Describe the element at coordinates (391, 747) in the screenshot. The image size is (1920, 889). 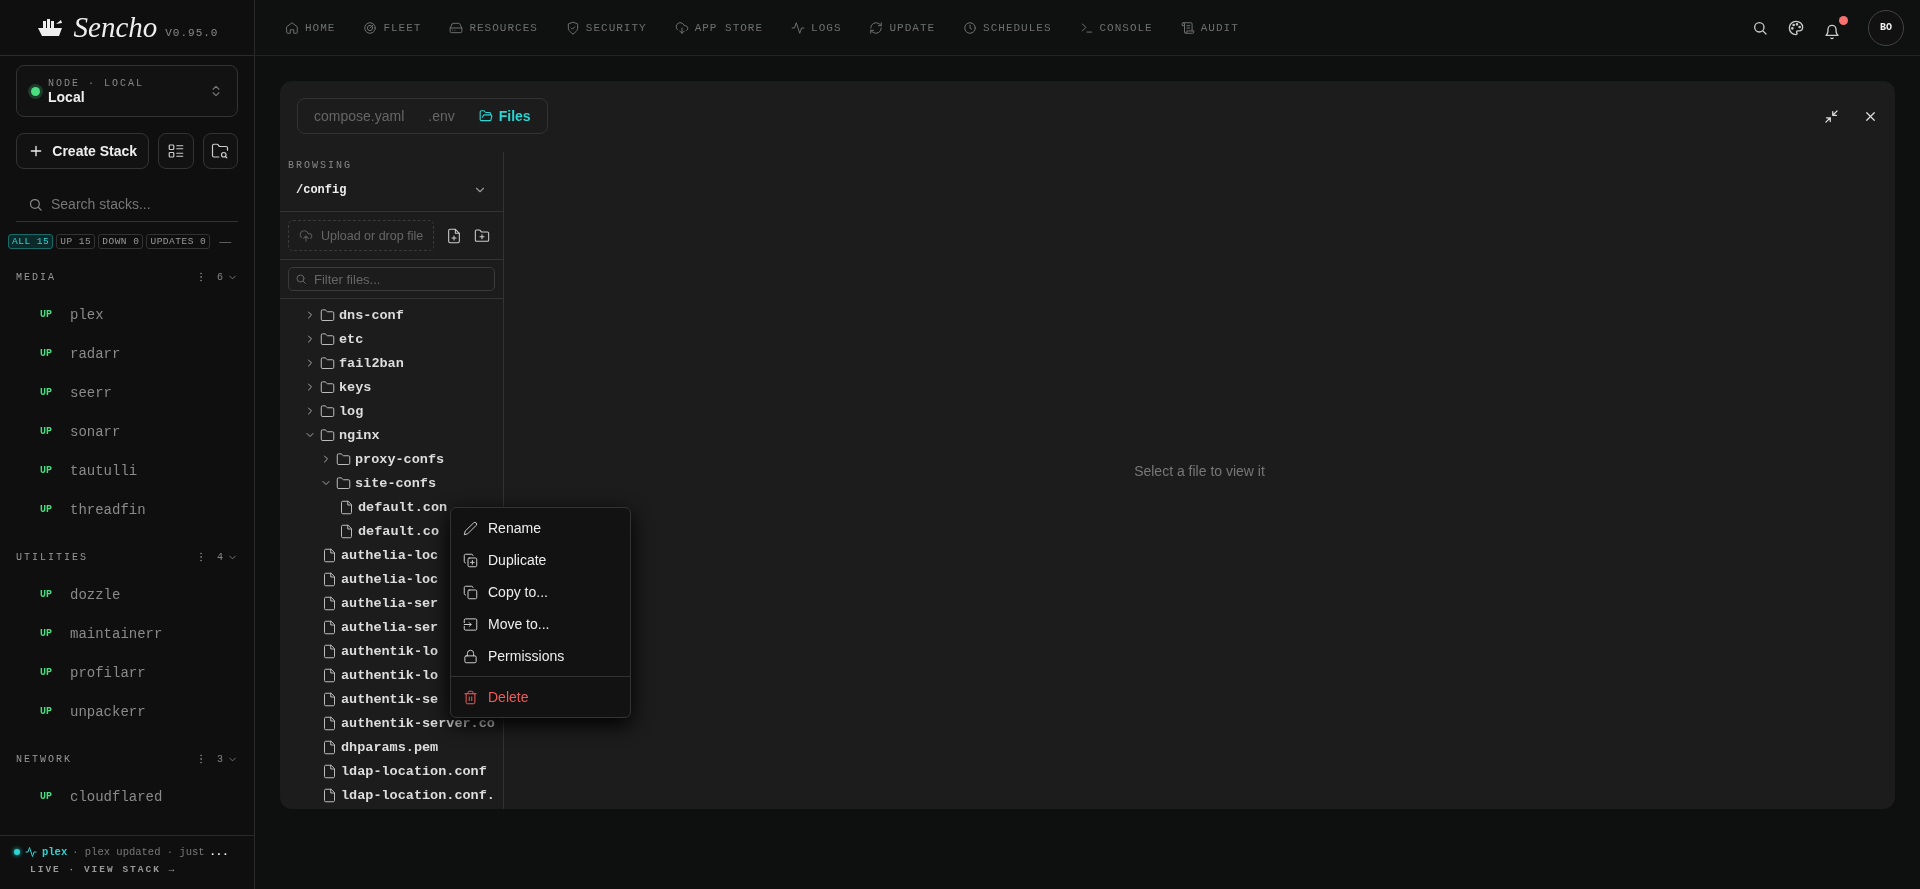
I see `tree-item: dhparams.pem` at that location.